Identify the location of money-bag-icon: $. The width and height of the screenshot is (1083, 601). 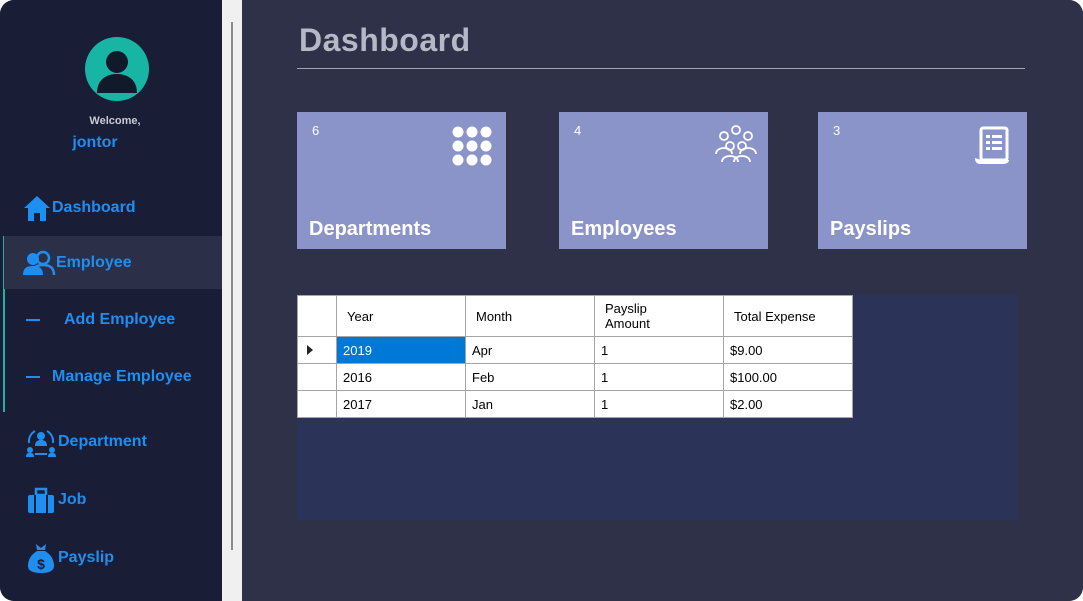
(41, 558).